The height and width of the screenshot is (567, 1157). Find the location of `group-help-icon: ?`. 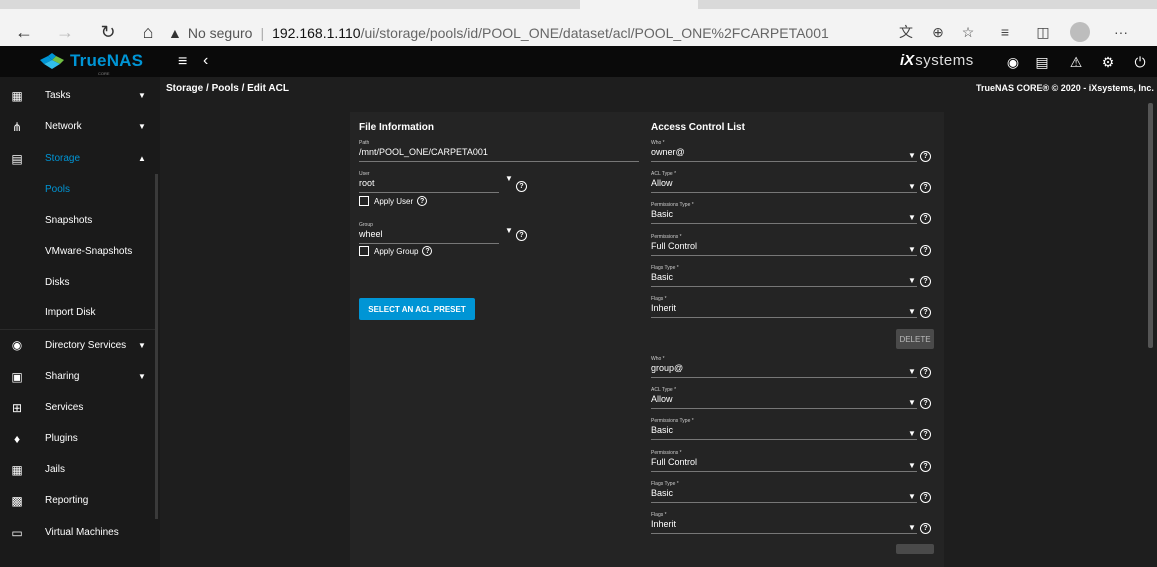

group-help-icon: ? is located at coordinates (521, 235).